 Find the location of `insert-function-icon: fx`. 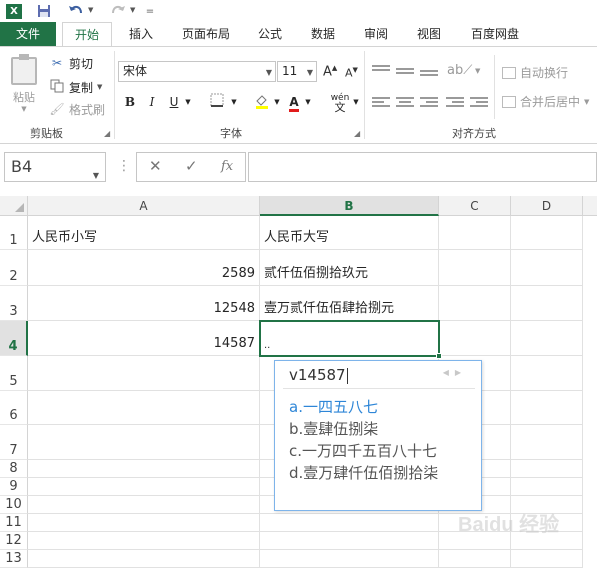

insert-function-icon: fx is located at coordinates (227, 166).